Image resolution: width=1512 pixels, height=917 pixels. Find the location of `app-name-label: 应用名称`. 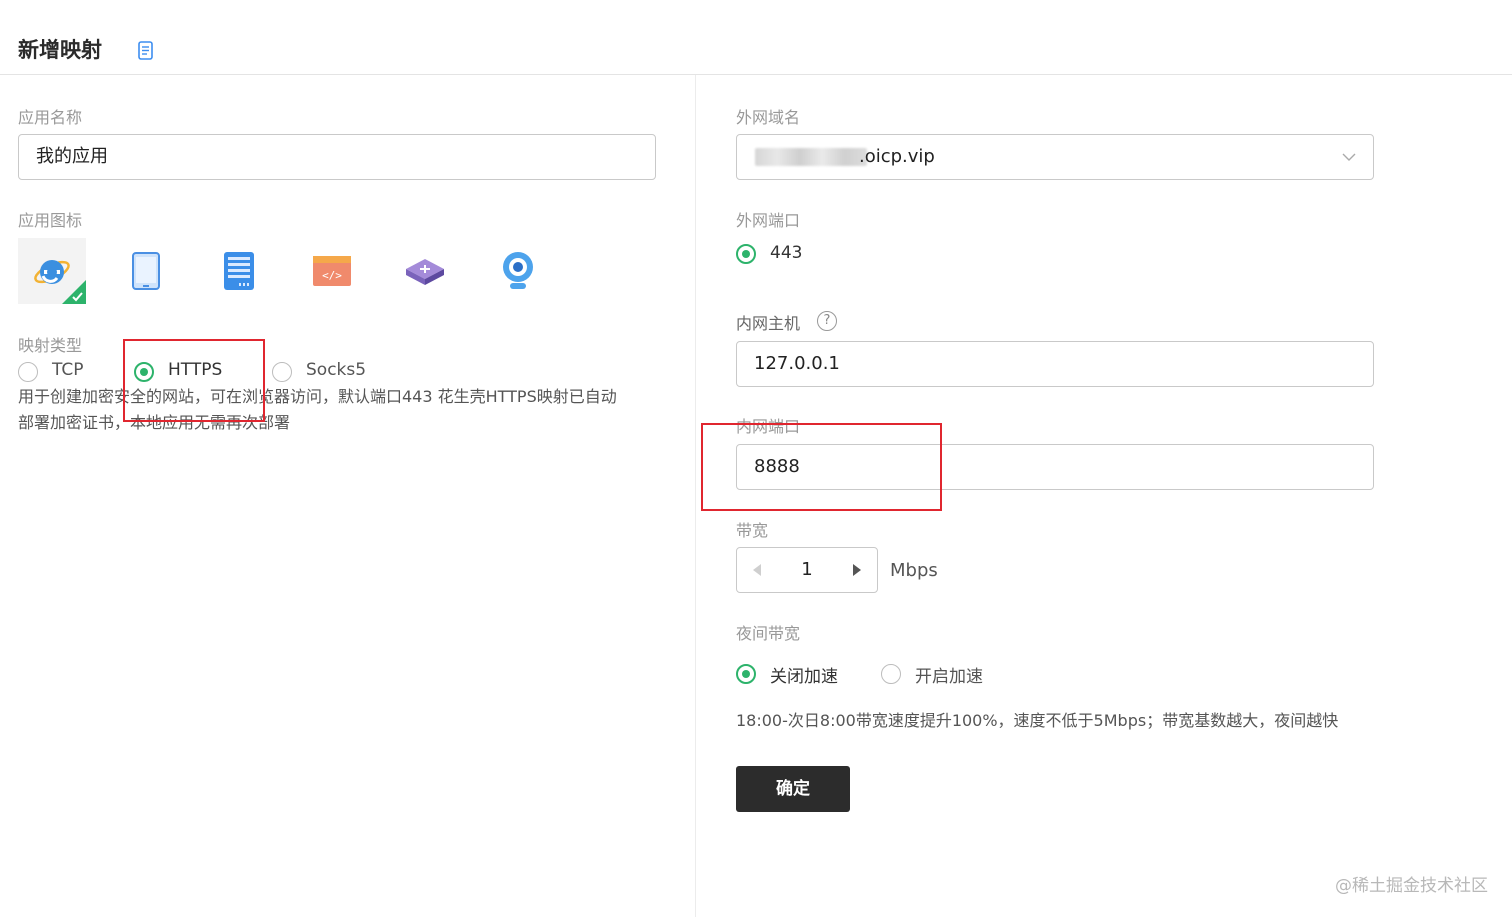

app-name-label: 应用名称 is located at coordinates (50, 117).